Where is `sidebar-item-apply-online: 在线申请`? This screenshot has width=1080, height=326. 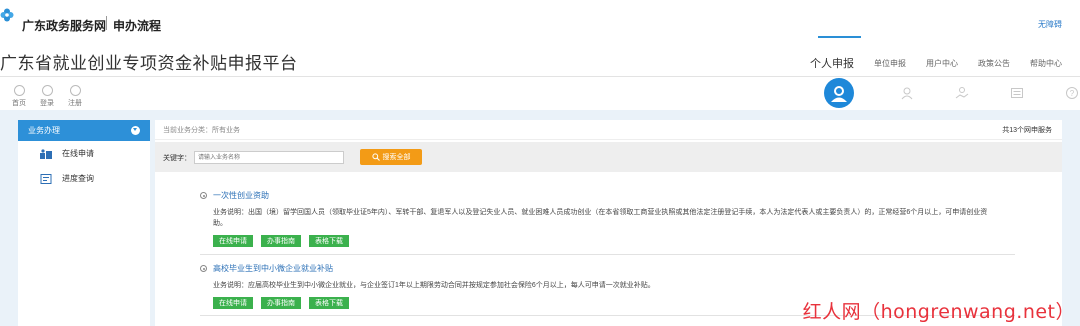
sidebar-item-apply-online: 在线申请 is located at coordinates (84, 153).